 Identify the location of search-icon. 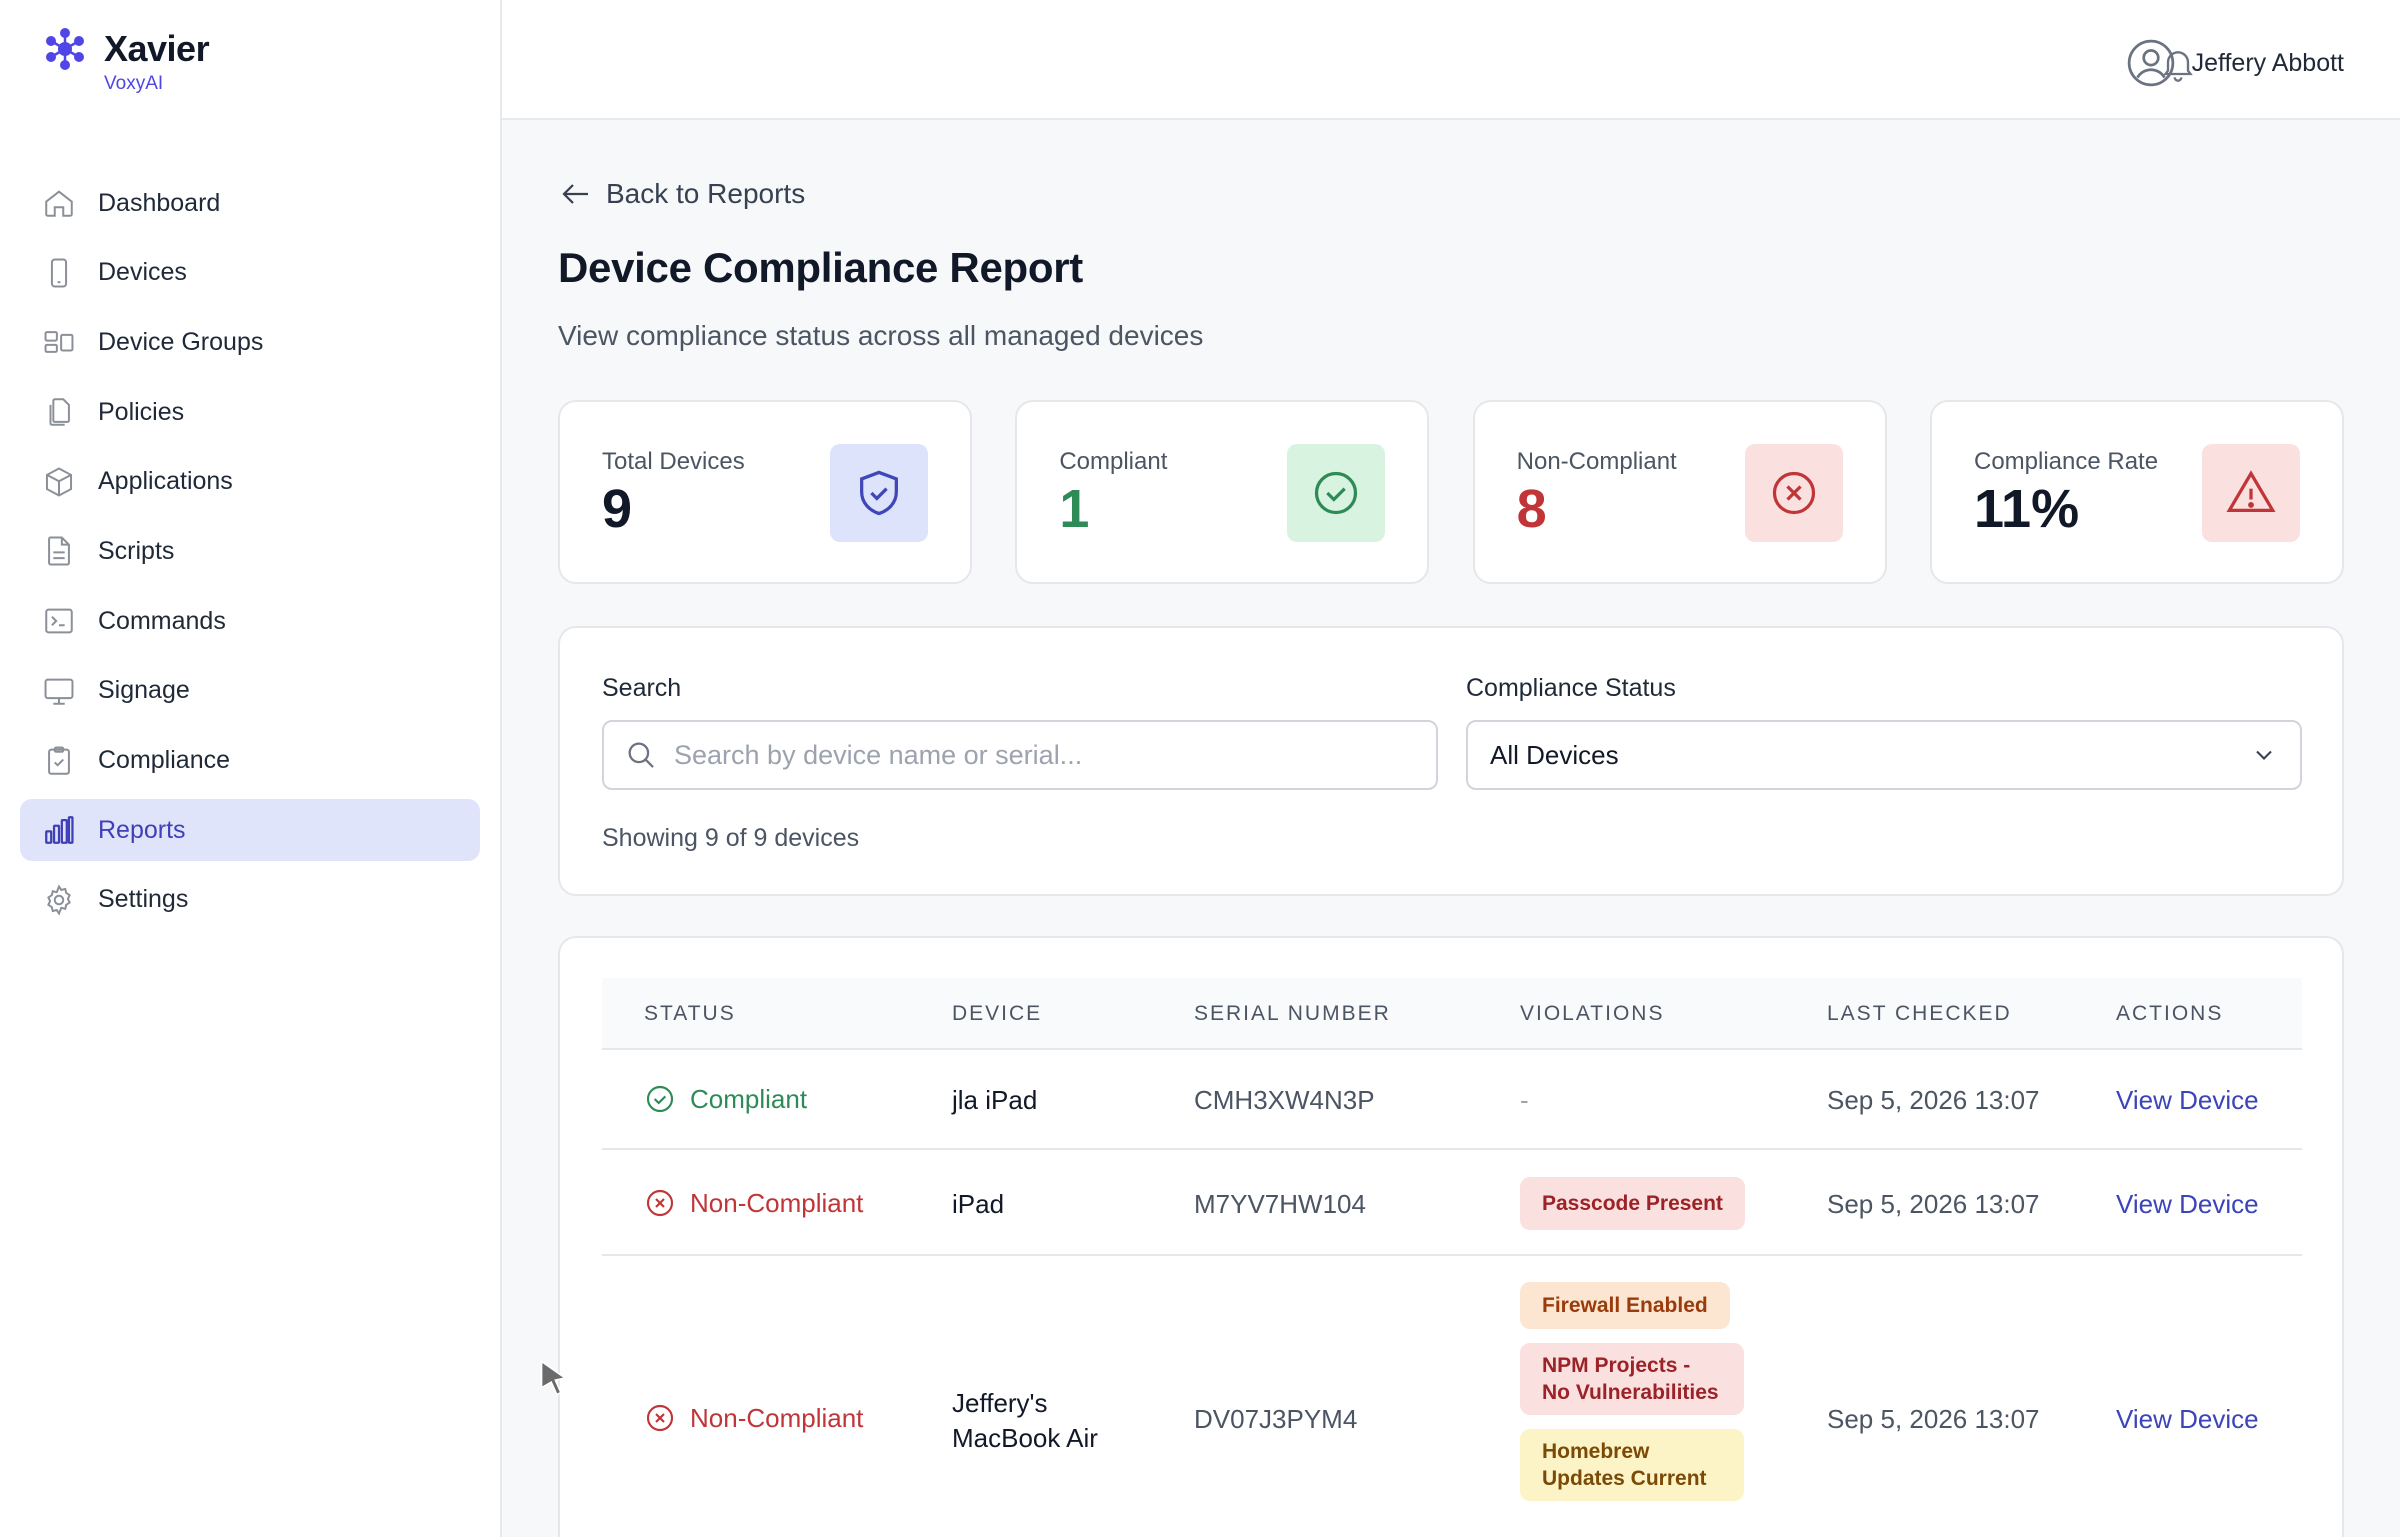
(641, 755).